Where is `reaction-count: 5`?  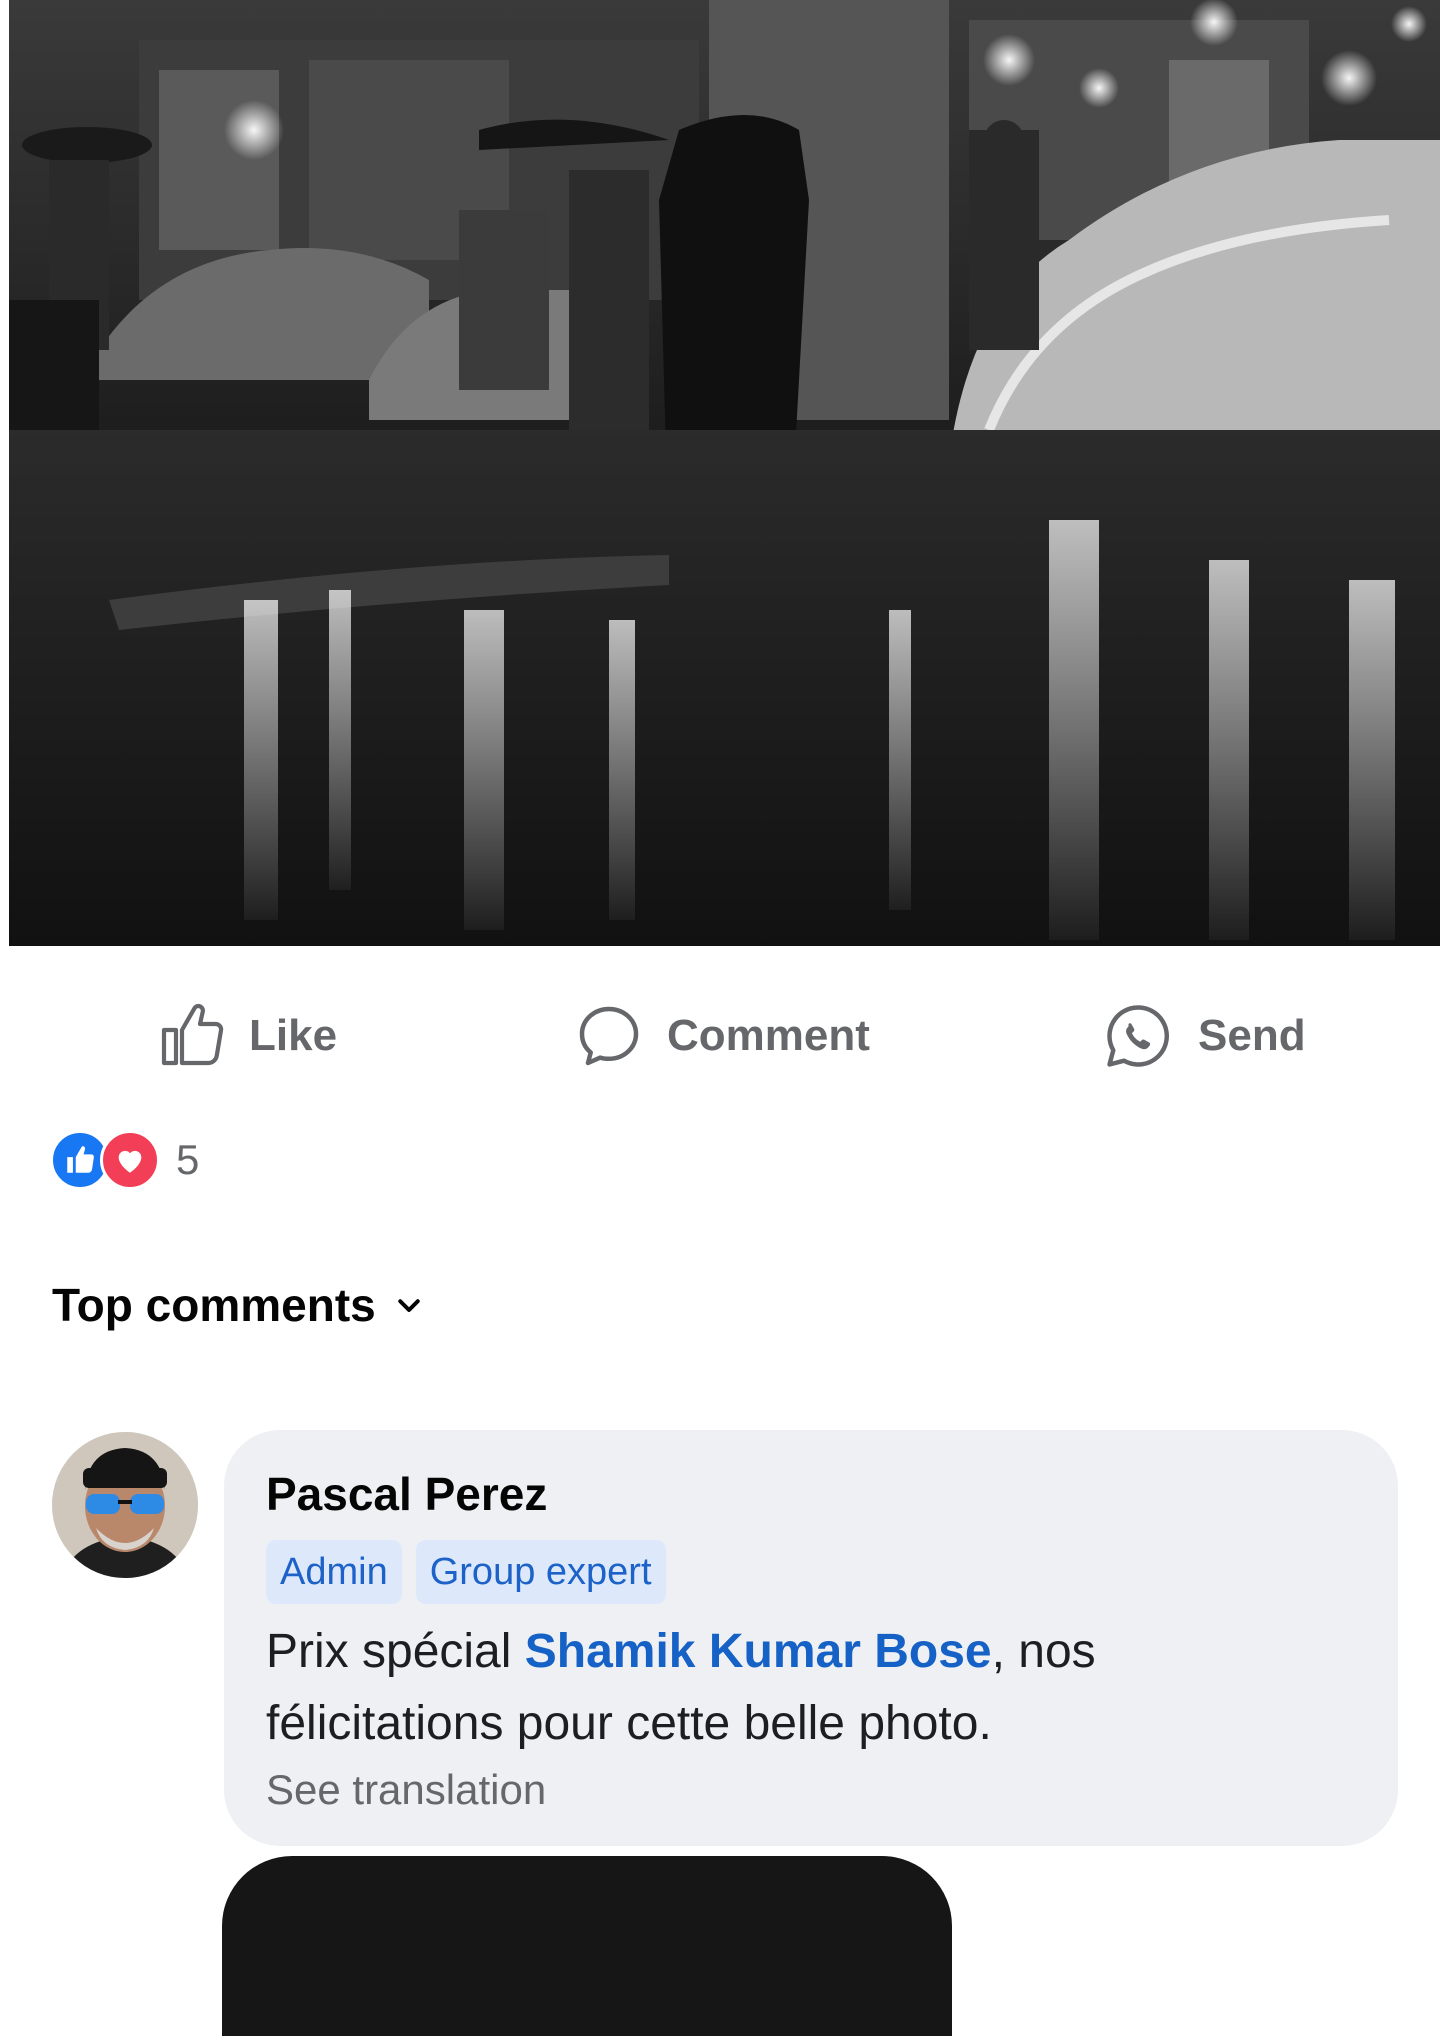
reaction-count: 5 is located at coordinates (188, 1159).